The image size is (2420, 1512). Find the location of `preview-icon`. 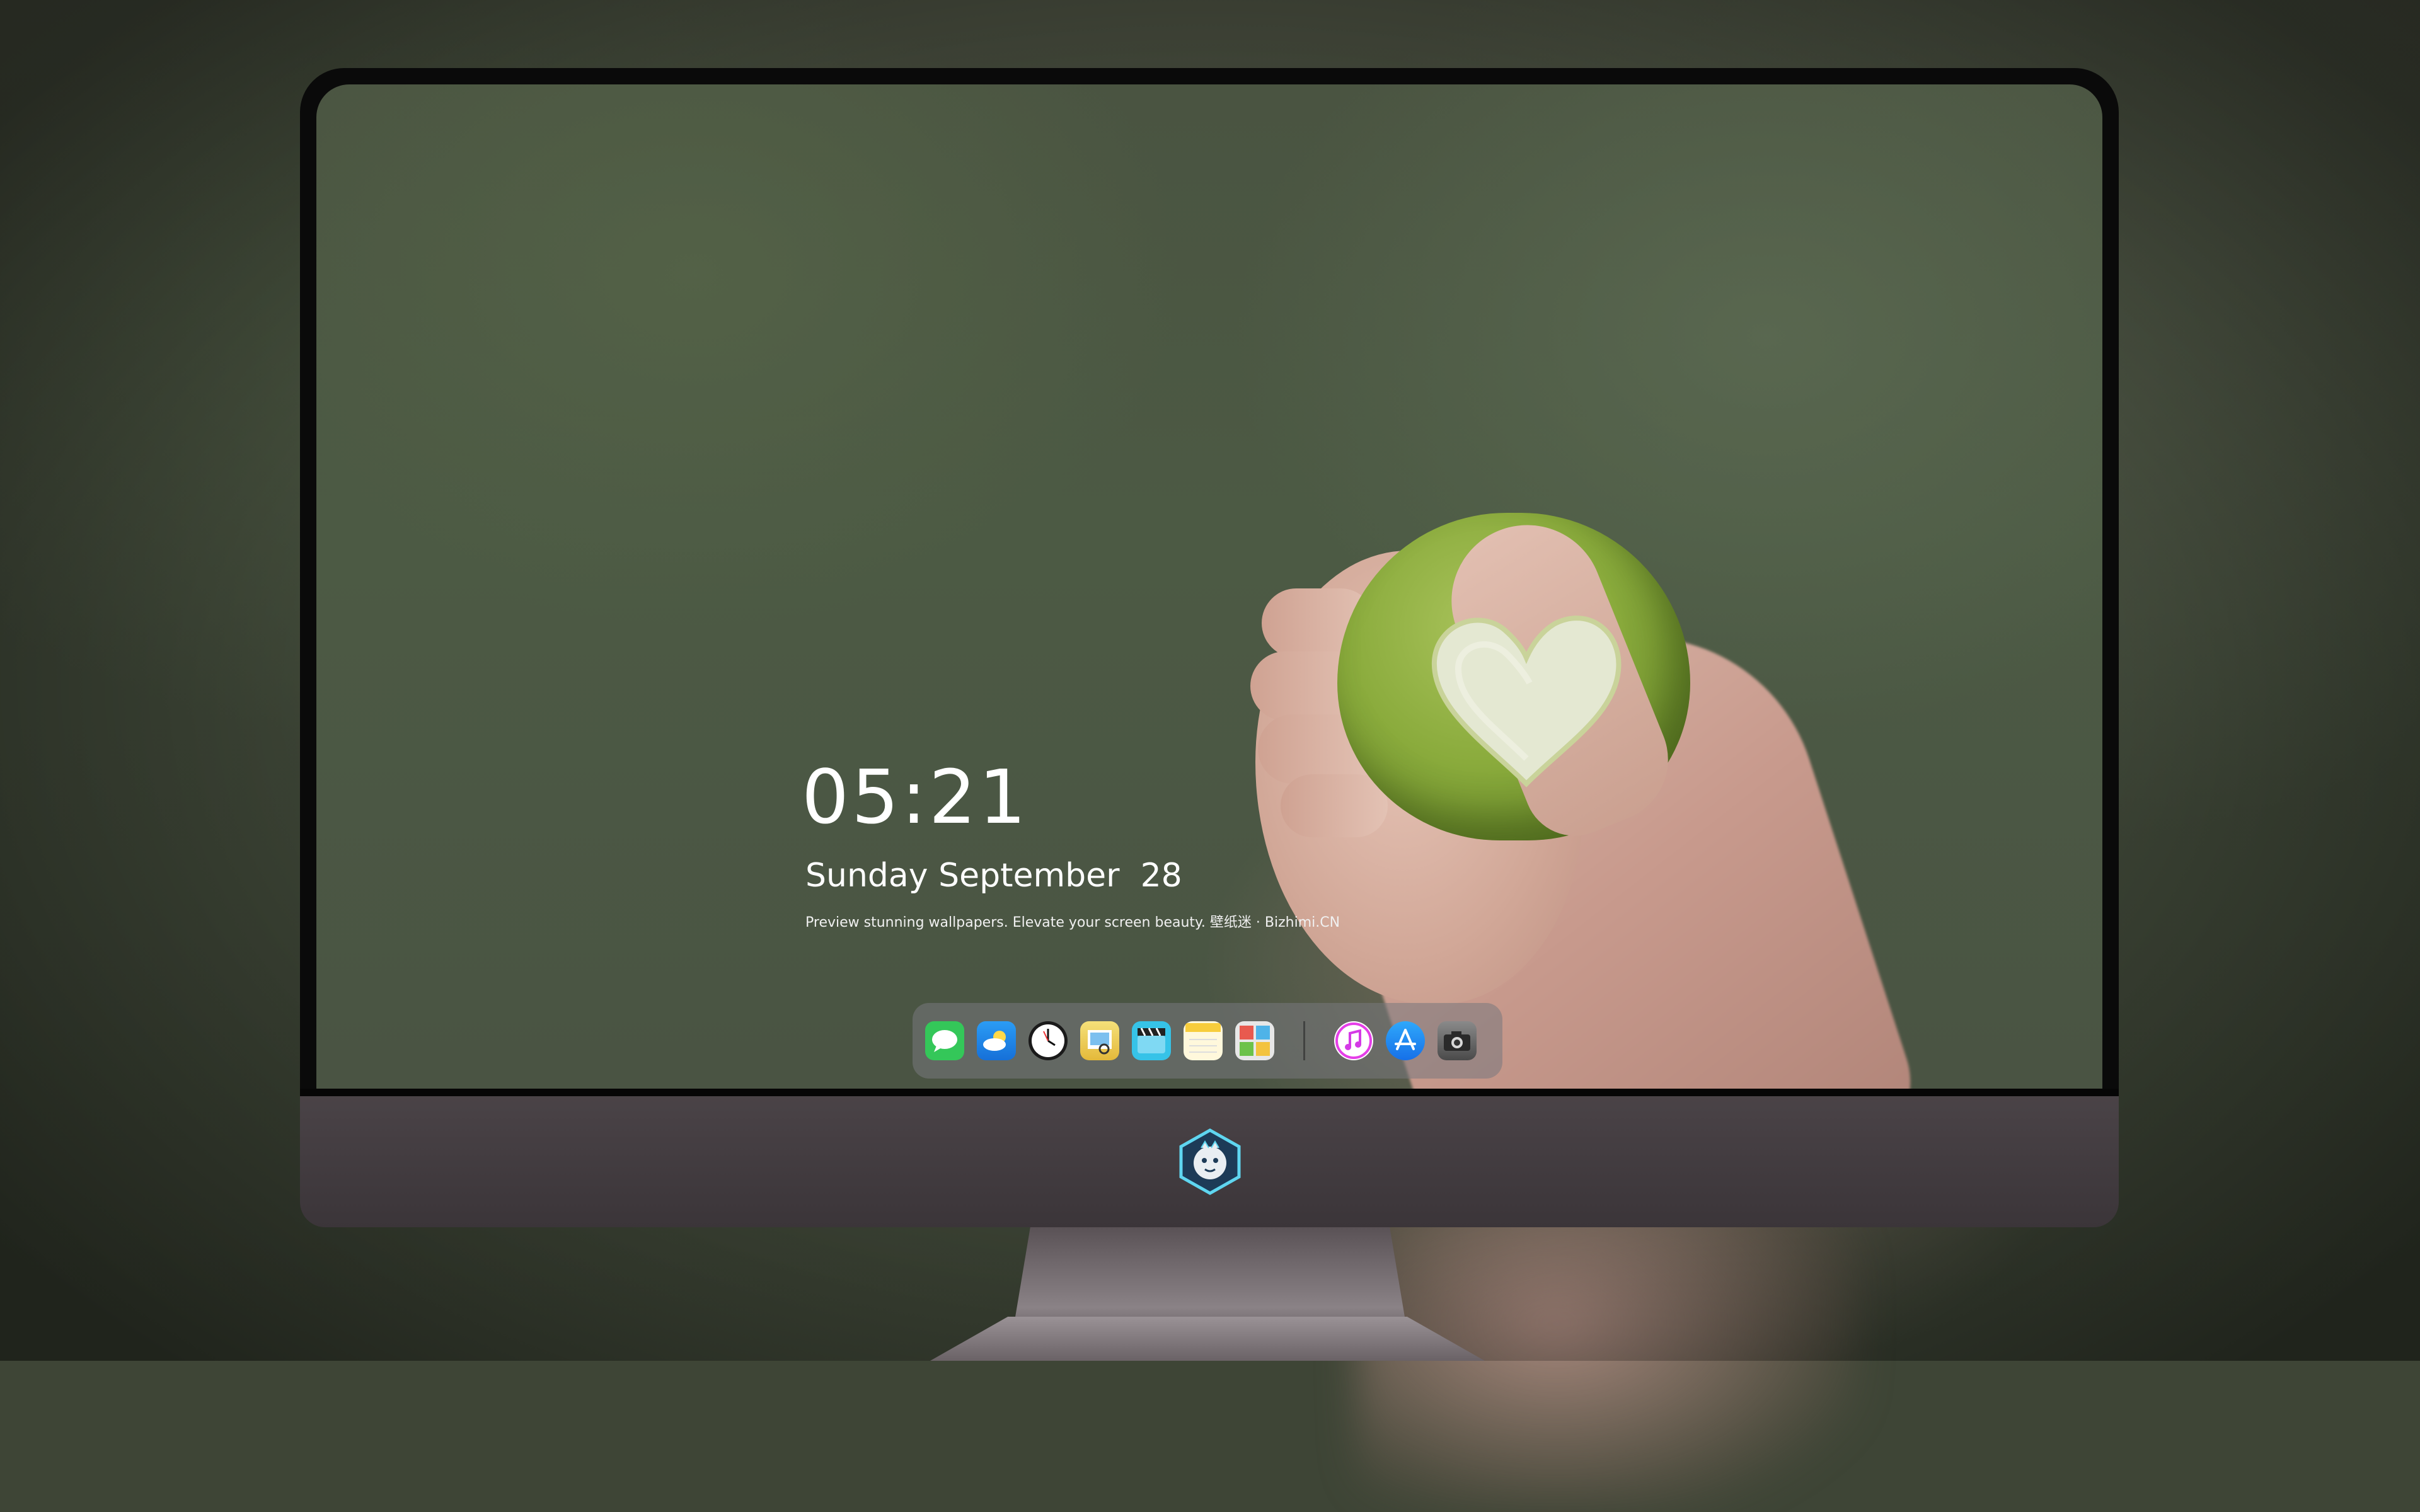

preview-icon is located at coordinates (1100, 1040).